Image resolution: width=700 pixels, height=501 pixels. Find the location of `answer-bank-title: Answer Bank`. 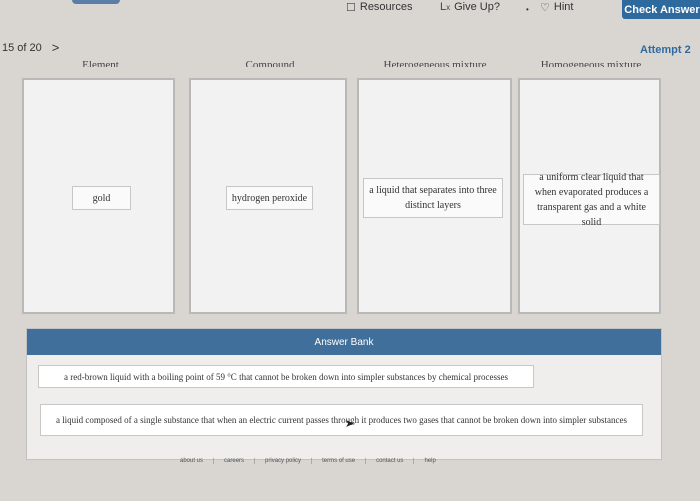

answer-bank-title: Answer Bank is located at coordinates (344, 342).